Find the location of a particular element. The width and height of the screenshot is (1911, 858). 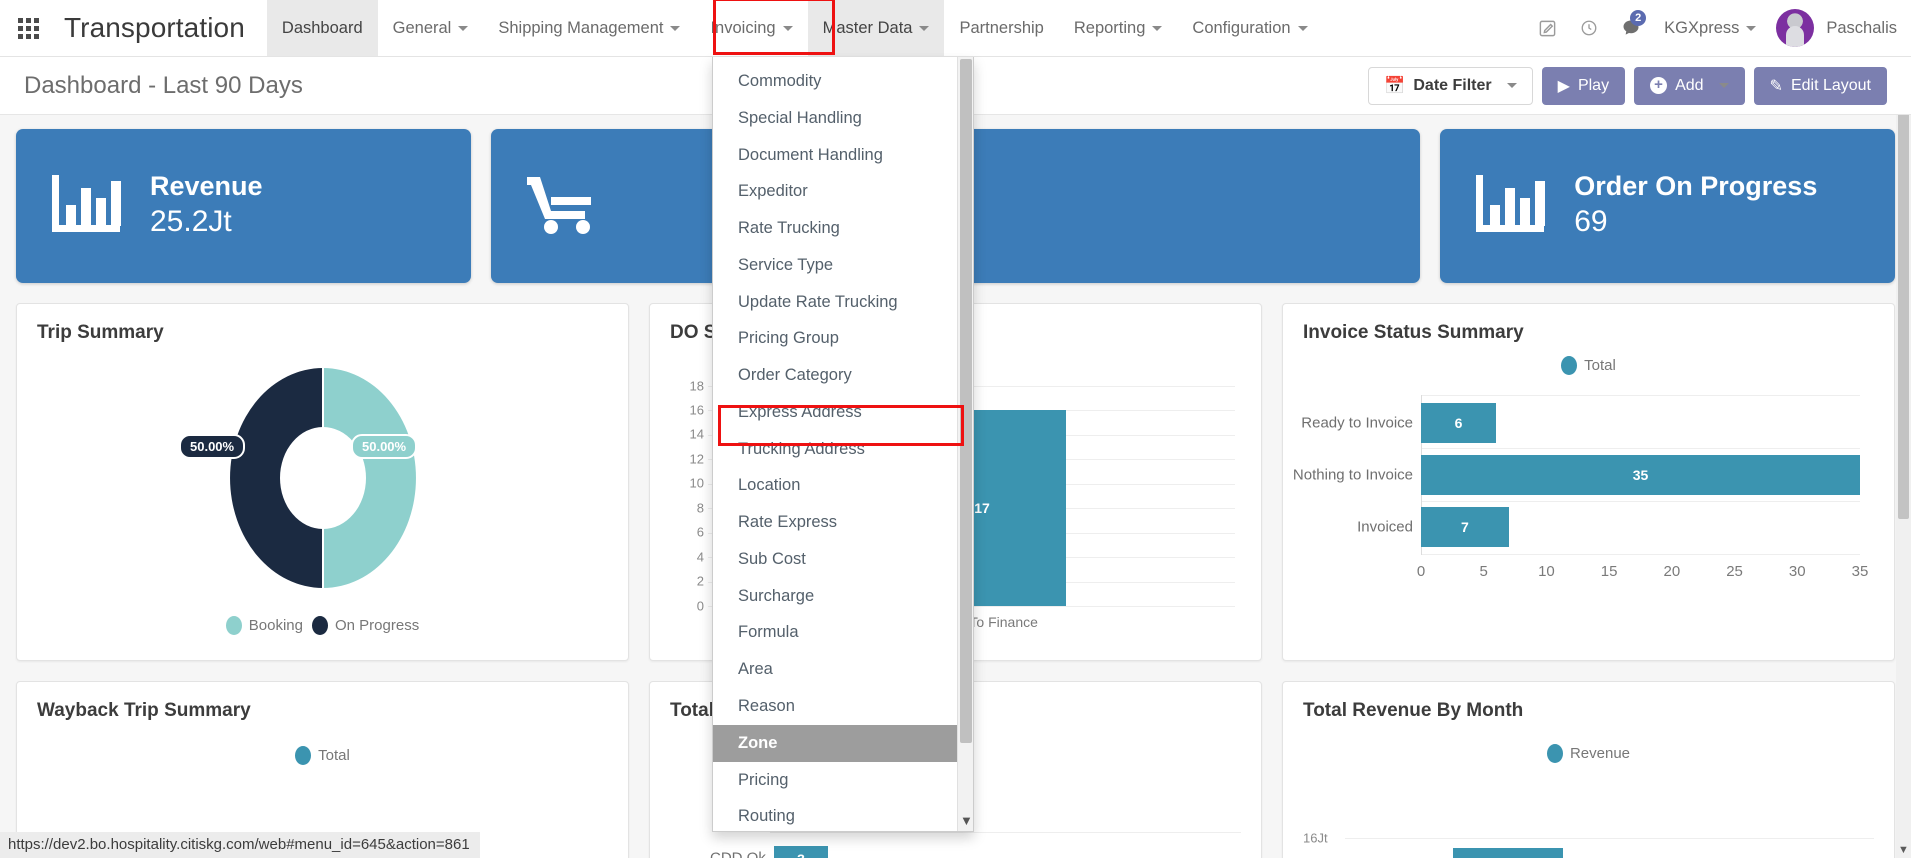

y-tick: 4 is located at coordinates (700, 557).